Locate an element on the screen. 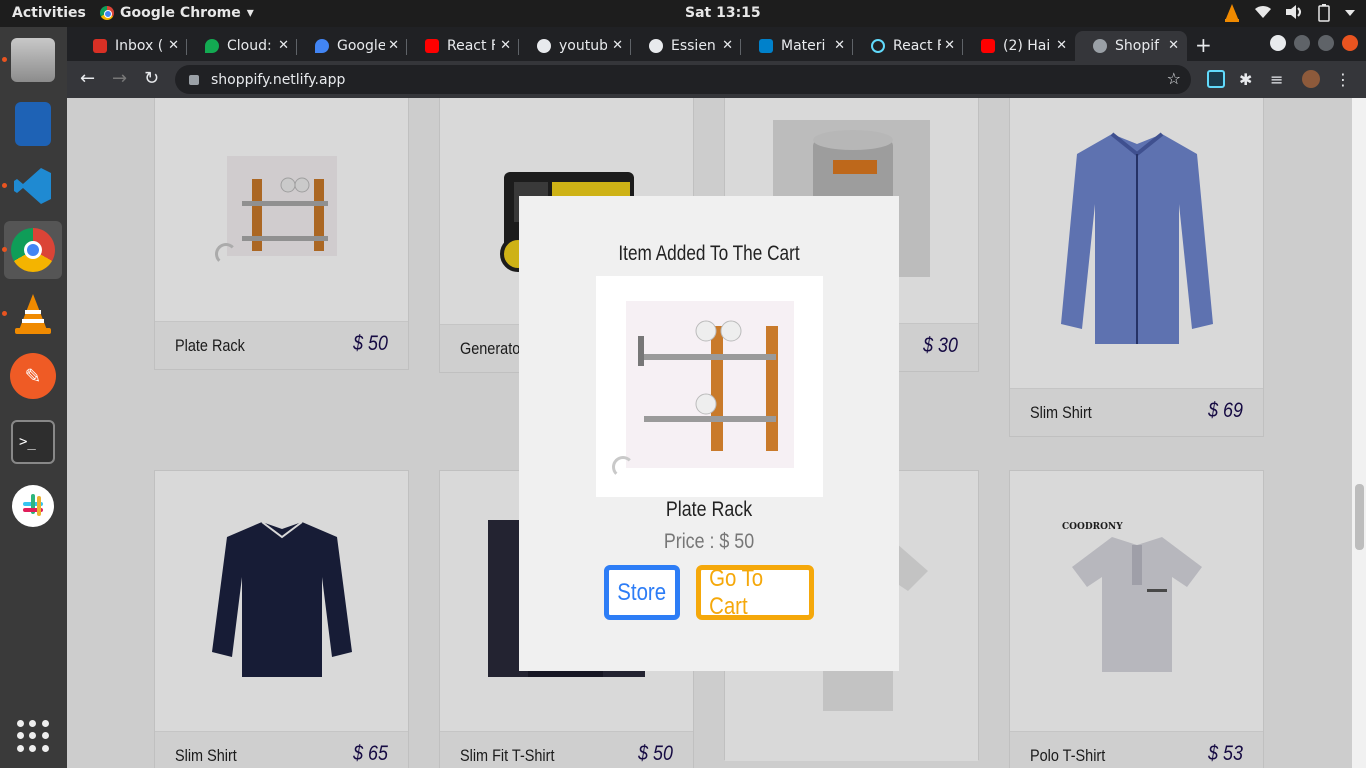 Image resolution: width=1366 pixels, height=768 pixels. dock-file-manager is located at coordinates (32, 60).